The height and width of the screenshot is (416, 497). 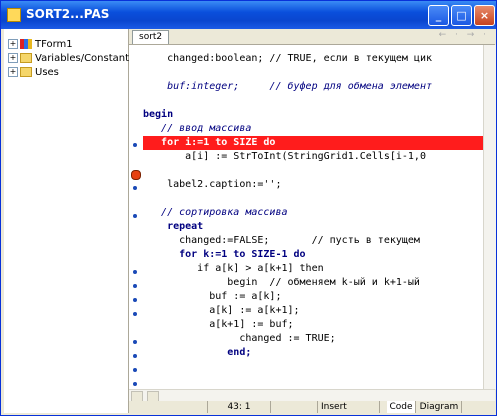 I want to click on code-line: // ввод массива, so click(x=197, y=128).